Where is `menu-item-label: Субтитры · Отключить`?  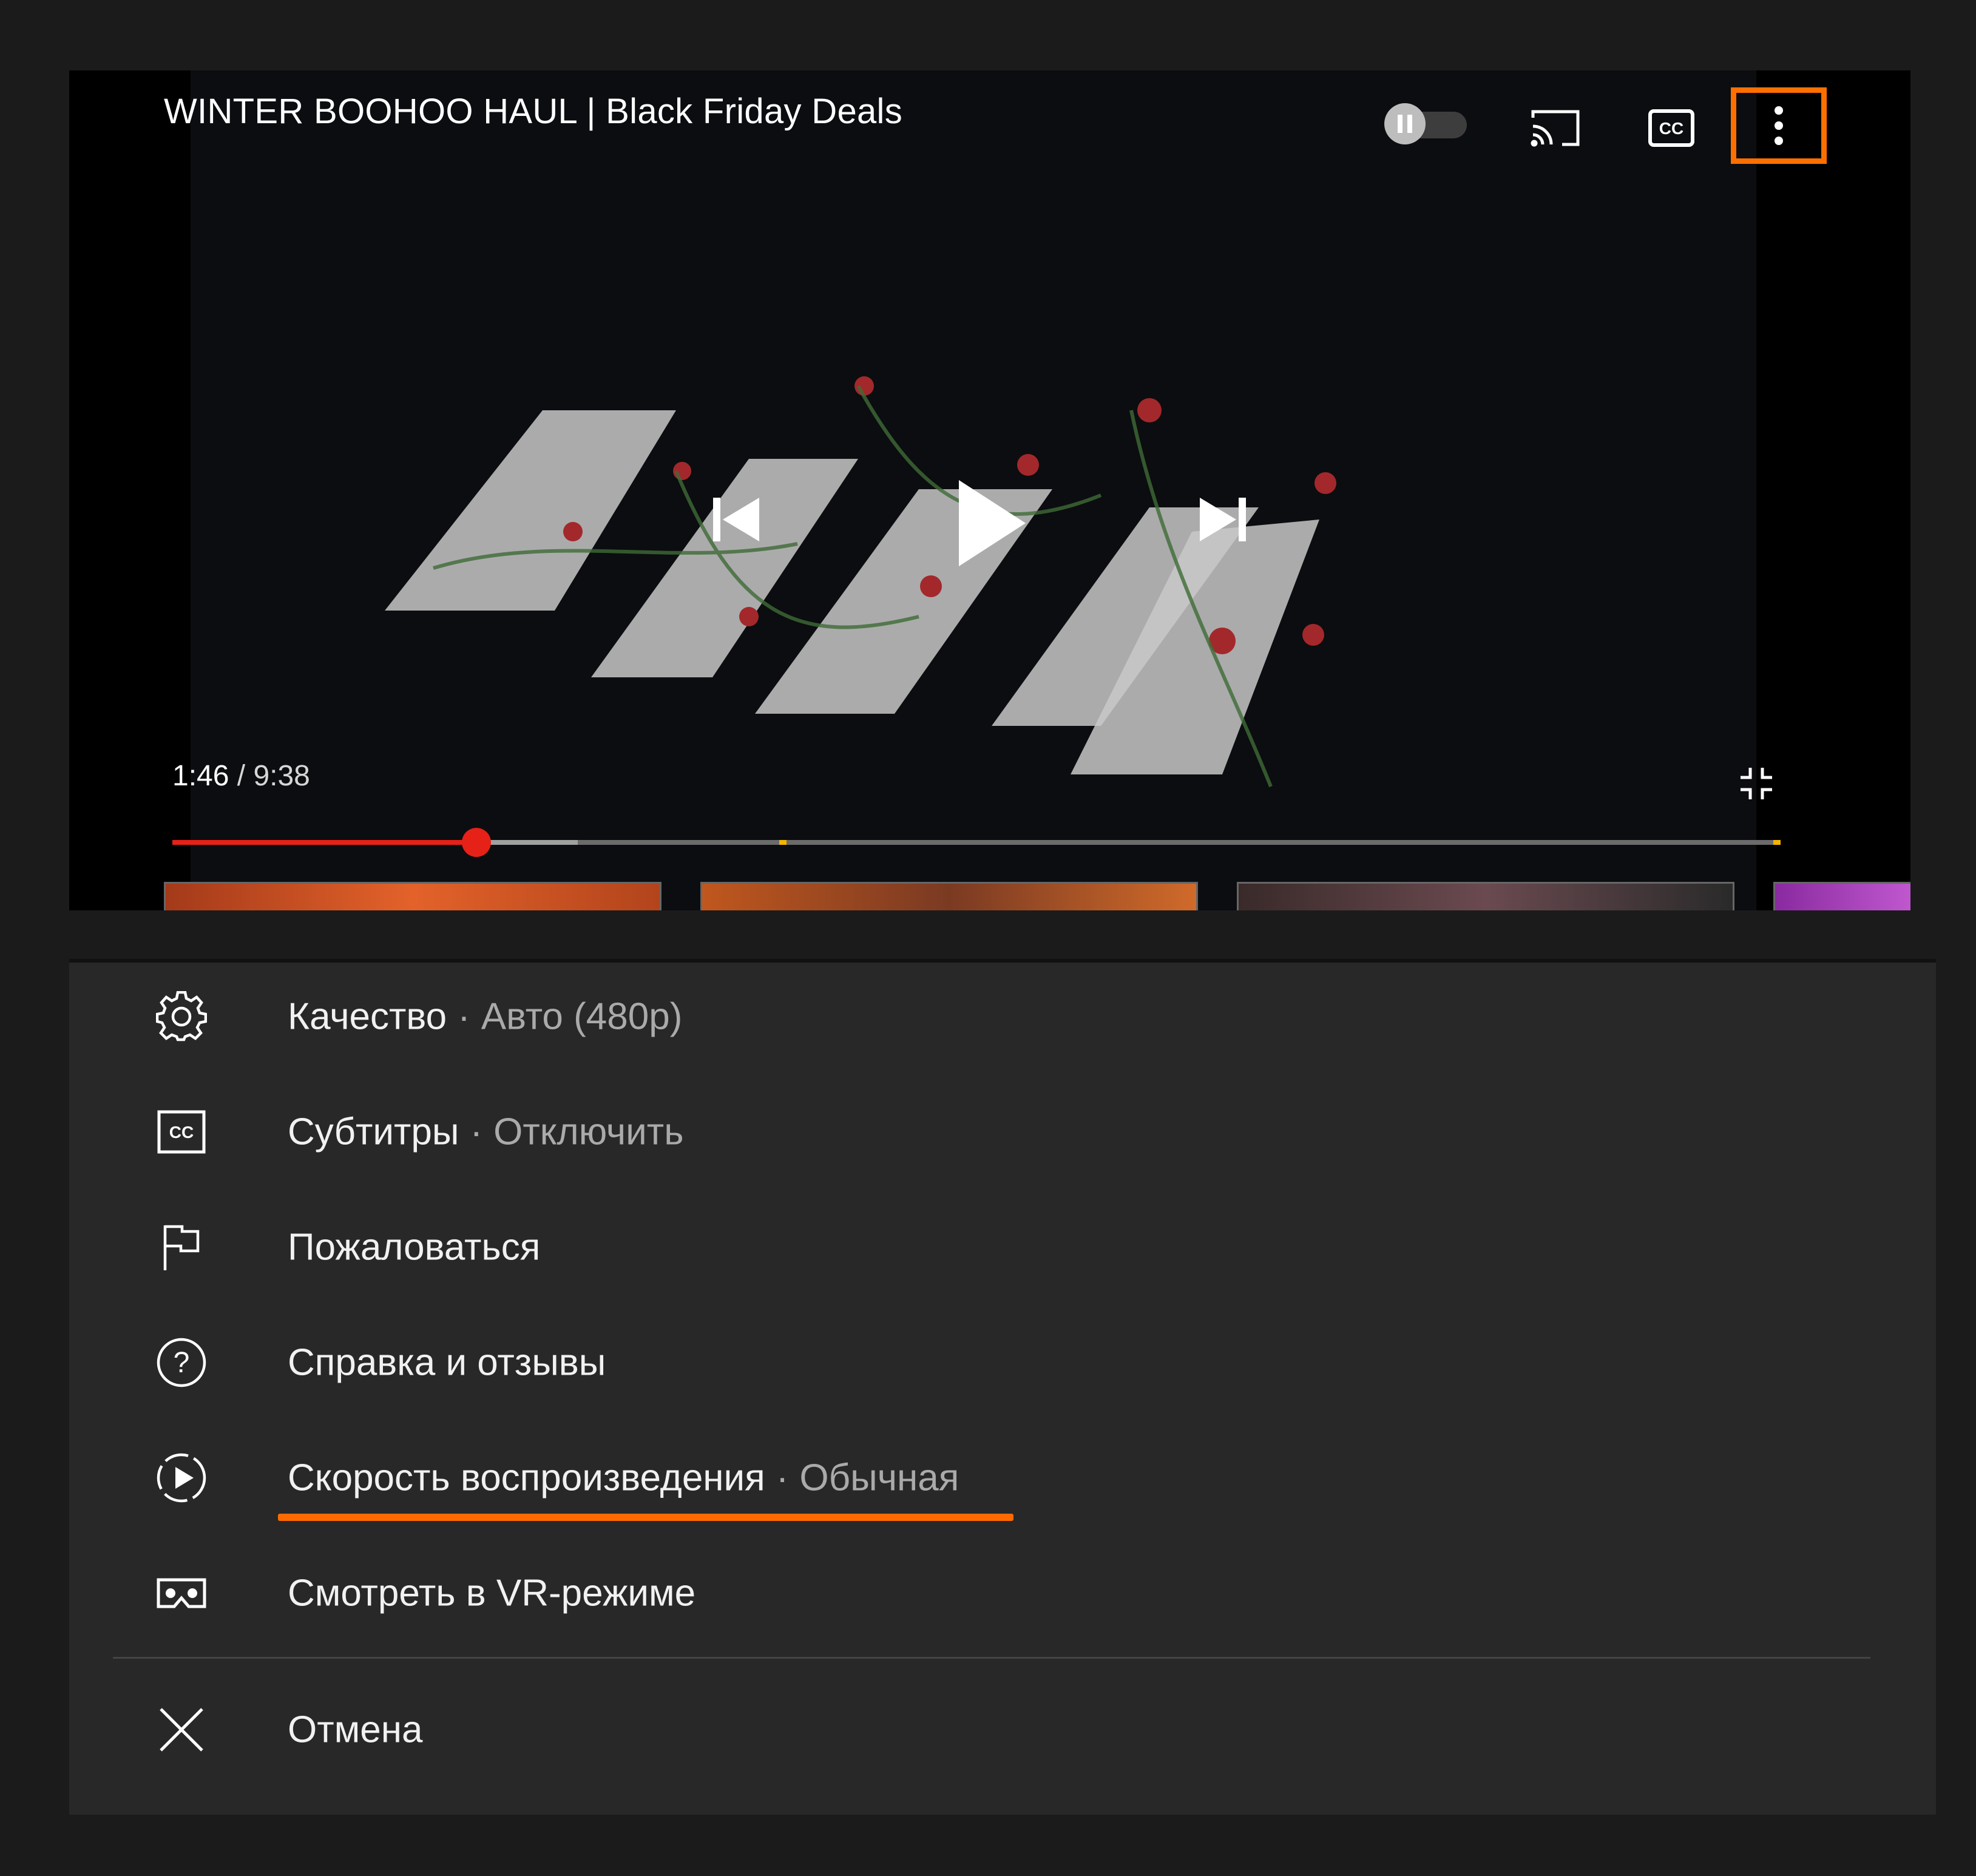
menu-item-label: Субтитры · Отключить is located at coordinates (486, 1132).